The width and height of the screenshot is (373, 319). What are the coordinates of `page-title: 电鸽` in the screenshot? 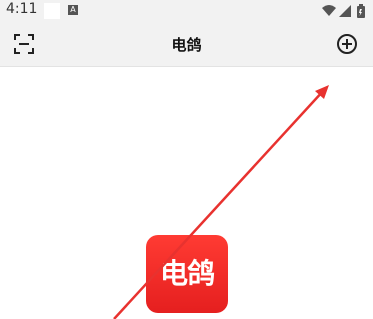 It's located at (186, 45).